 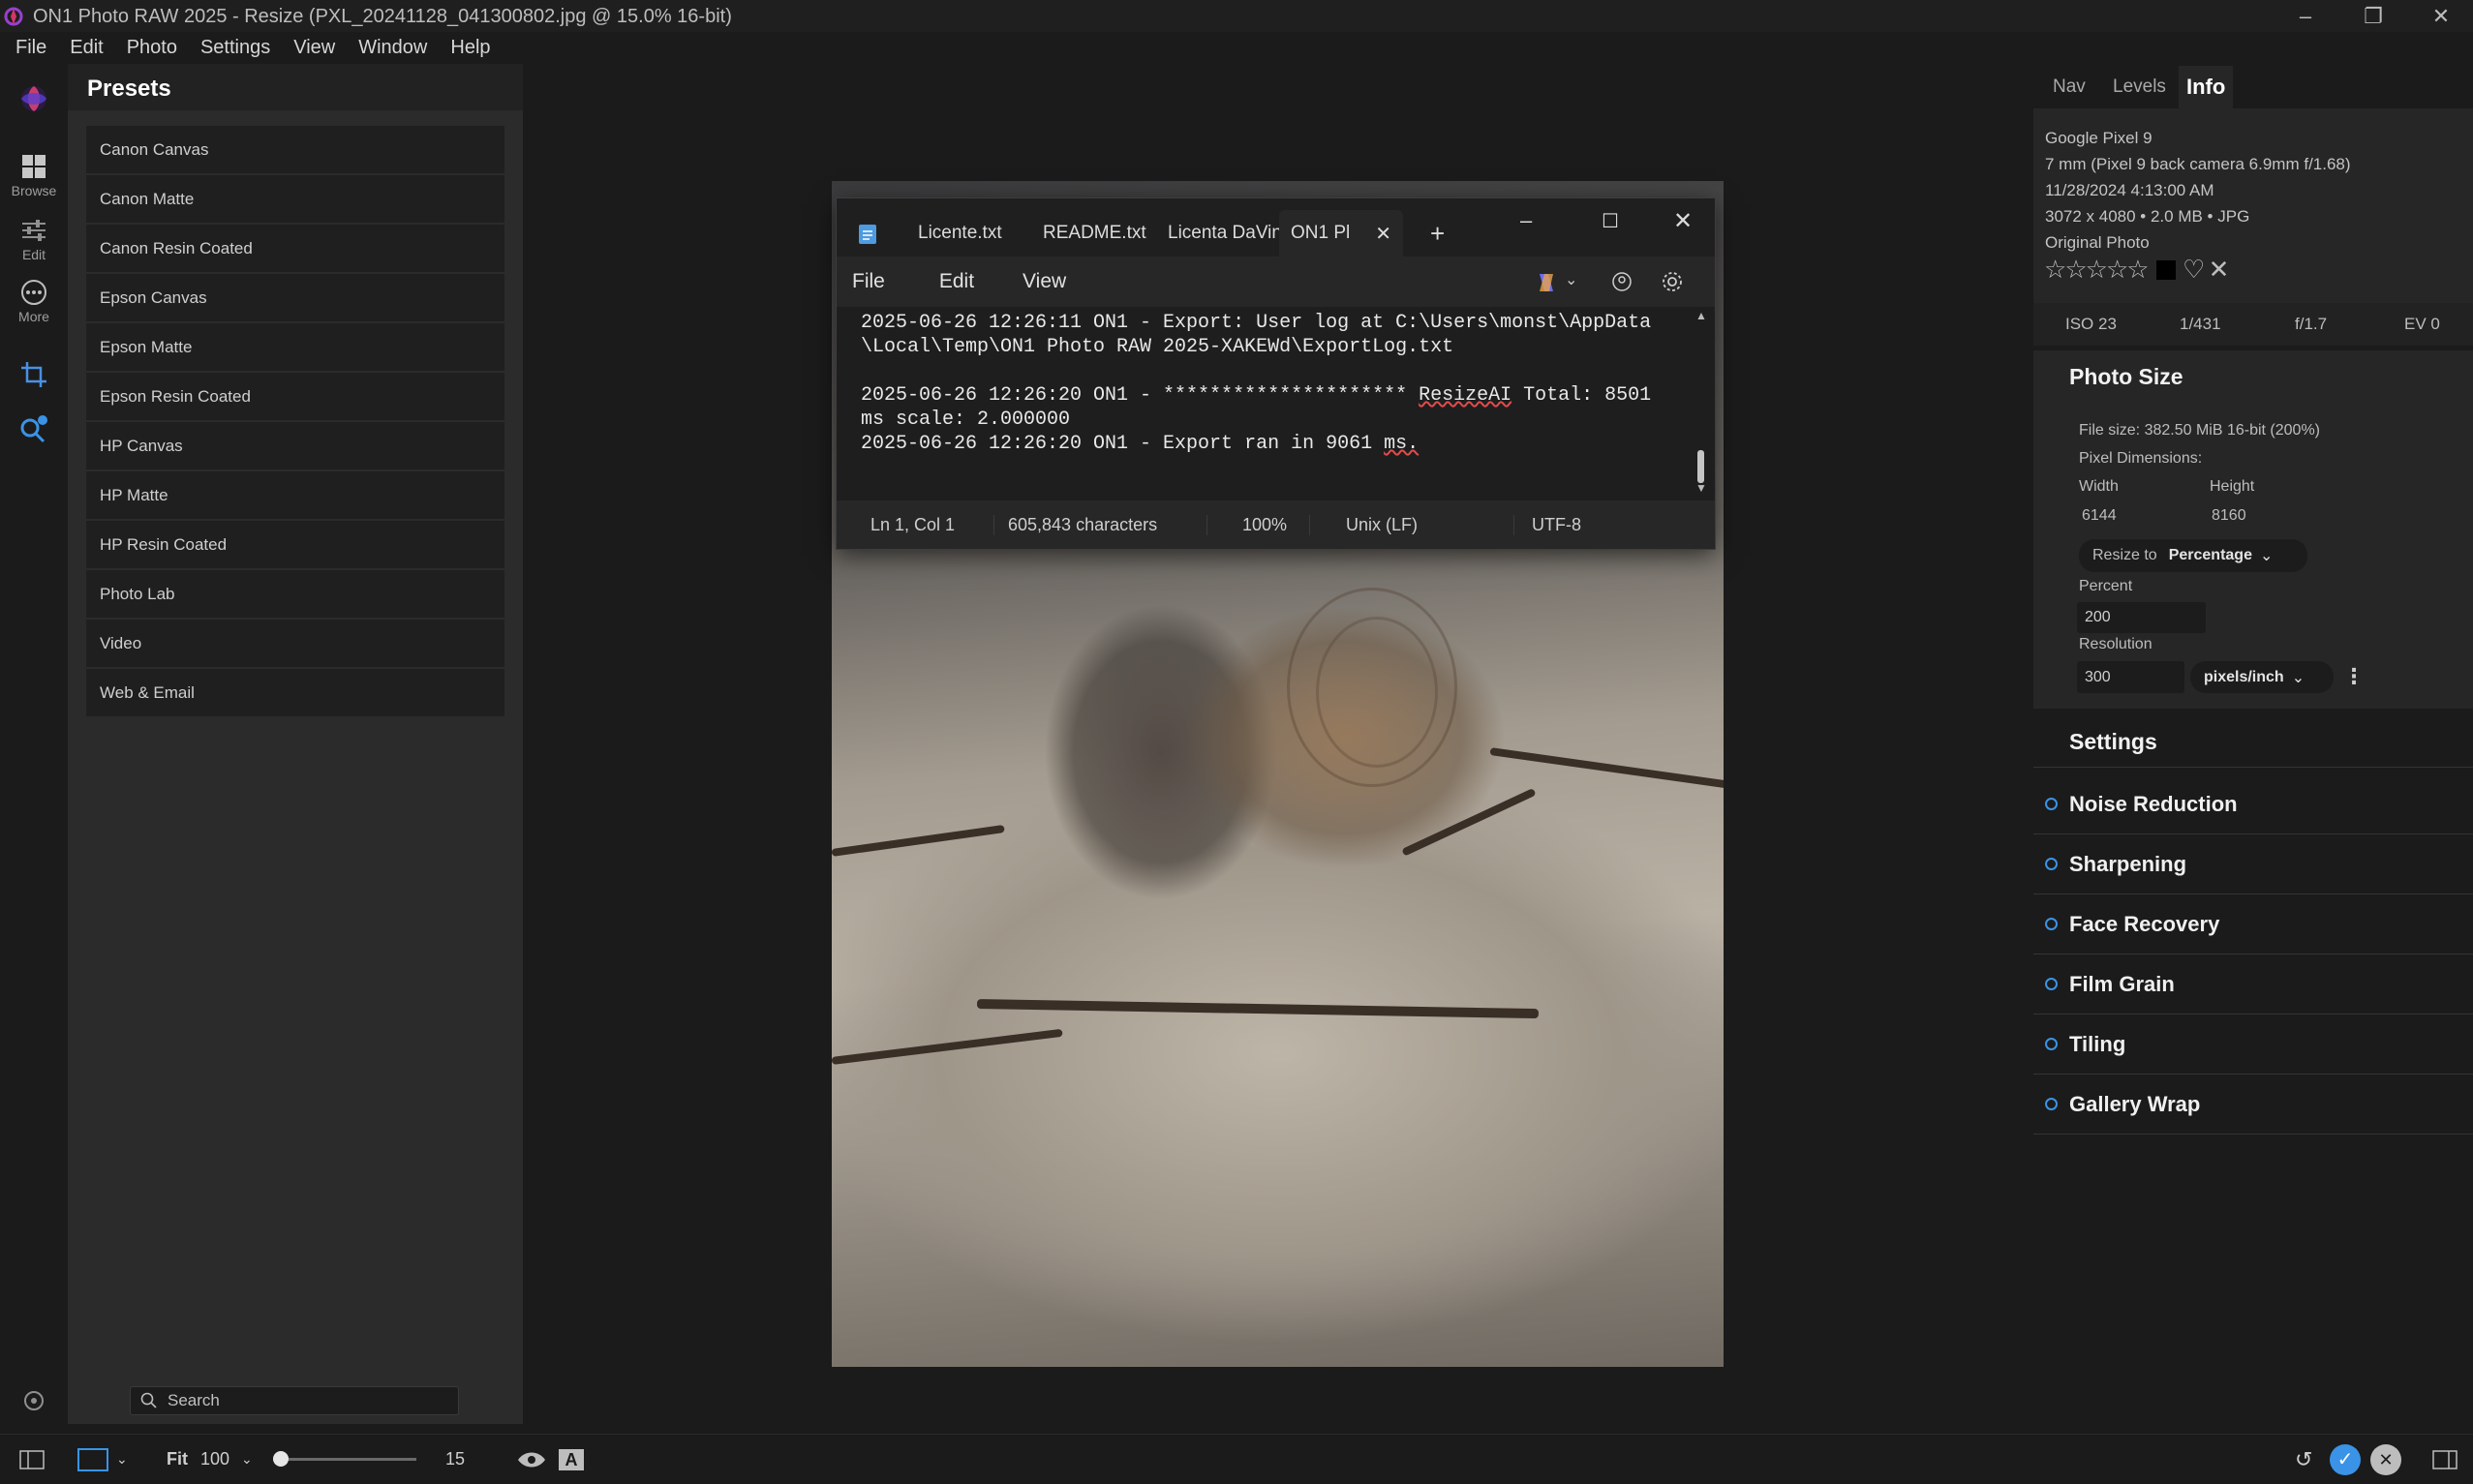 I want to click on menu-settings: Settings, so click(x=236, y=48).